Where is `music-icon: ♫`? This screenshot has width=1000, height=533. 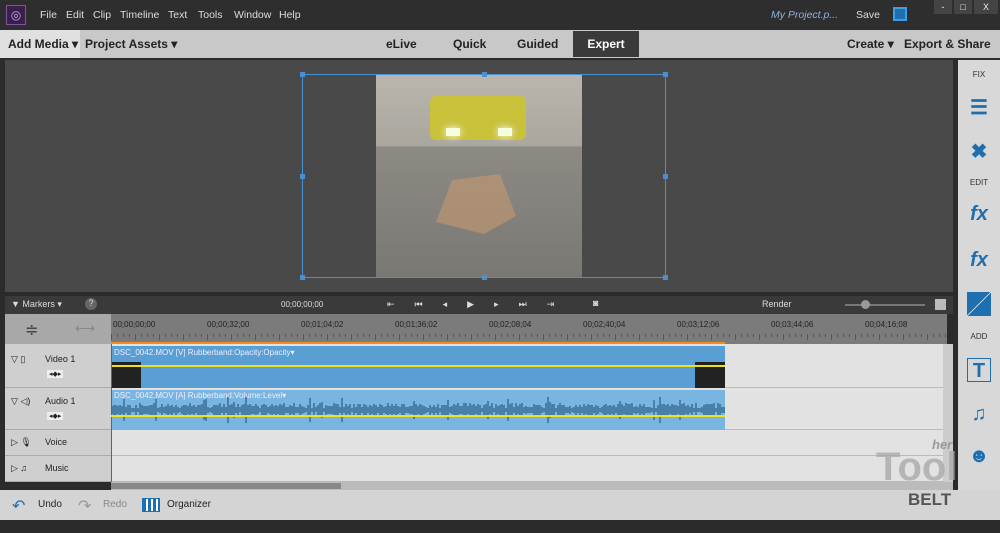
music-icon: ♫ is located at coordinates (979, 414).